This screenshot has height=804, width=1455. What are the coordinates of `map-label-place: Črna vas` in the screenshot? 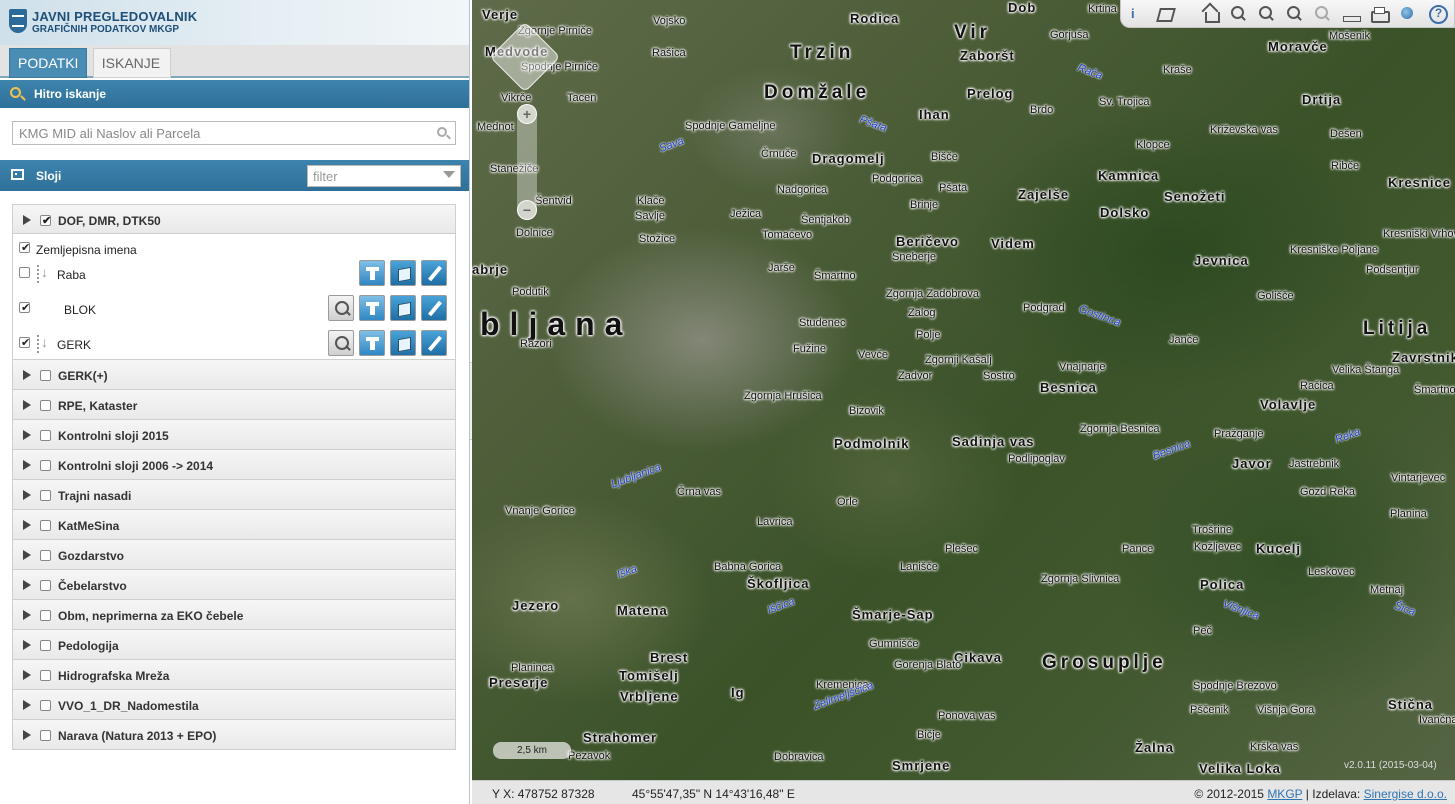 It's located at (699, 492).